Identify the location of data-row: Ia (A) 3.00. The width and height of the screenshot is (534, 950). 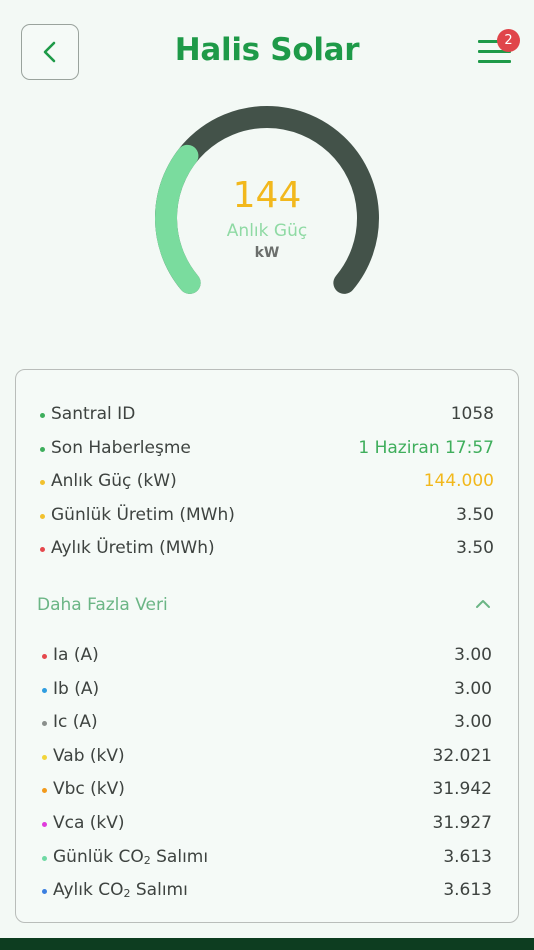
(267, 657).